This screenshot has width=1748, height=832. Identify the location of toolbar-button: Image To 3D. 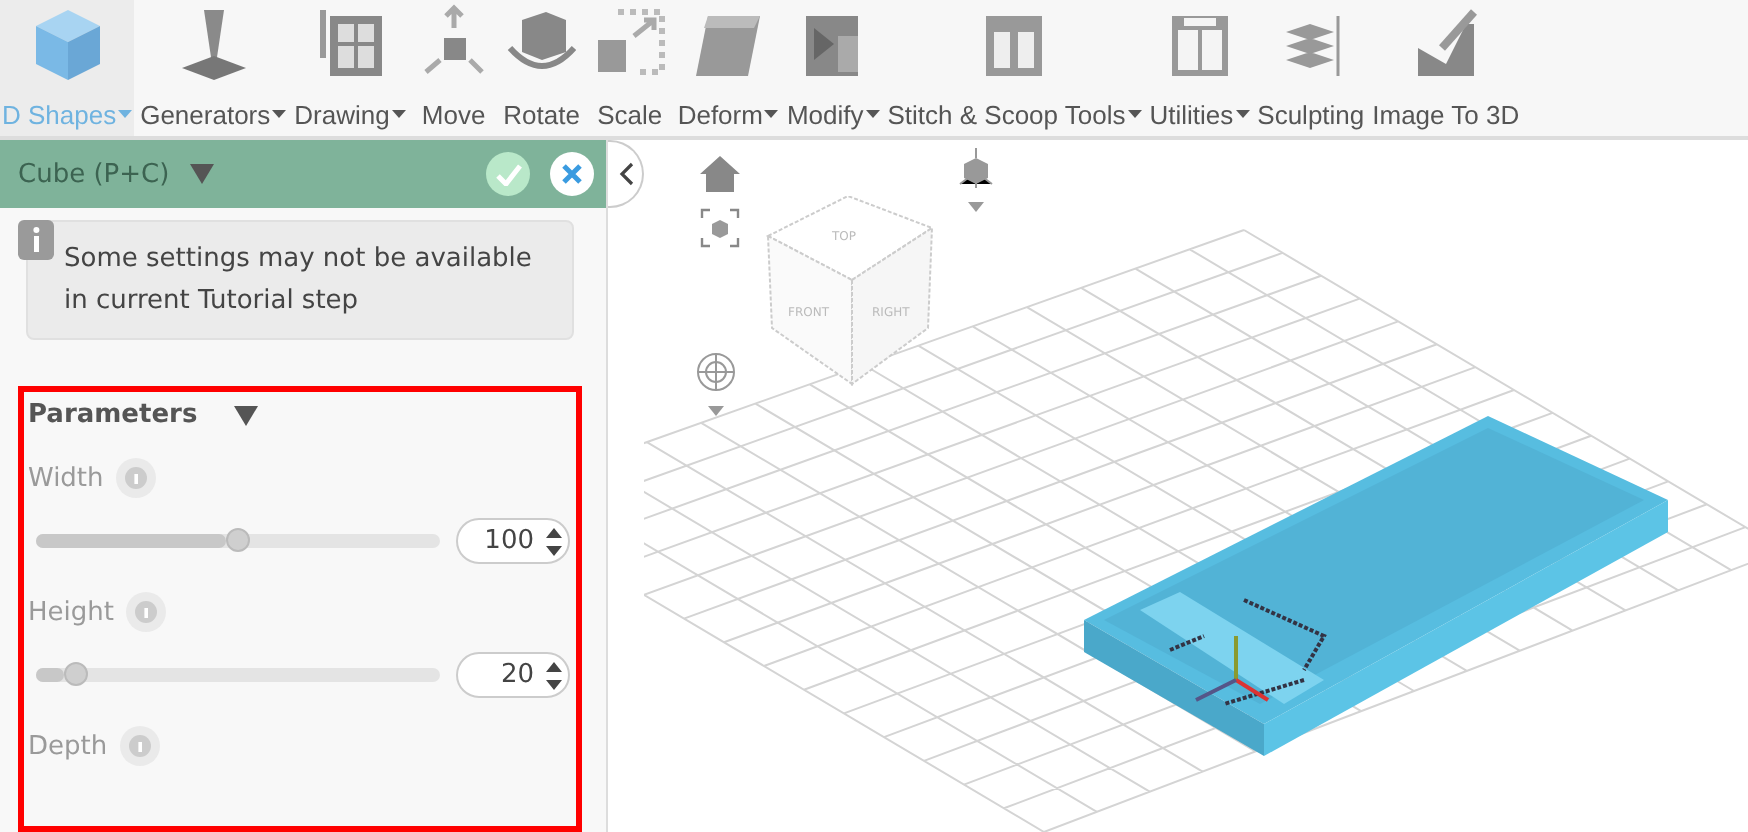
(1446, 68).